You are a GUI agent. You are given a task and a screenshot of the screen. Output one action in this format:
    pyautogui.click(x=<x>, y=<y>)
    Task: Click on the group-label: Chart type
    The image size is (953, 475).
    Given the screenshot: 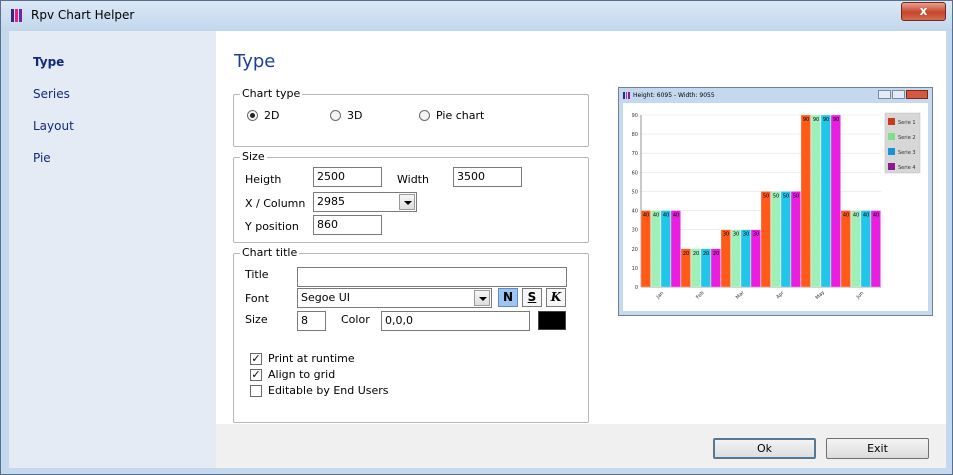 What is the action you would take?
    pyautogui.click(x=271, y=93)
    